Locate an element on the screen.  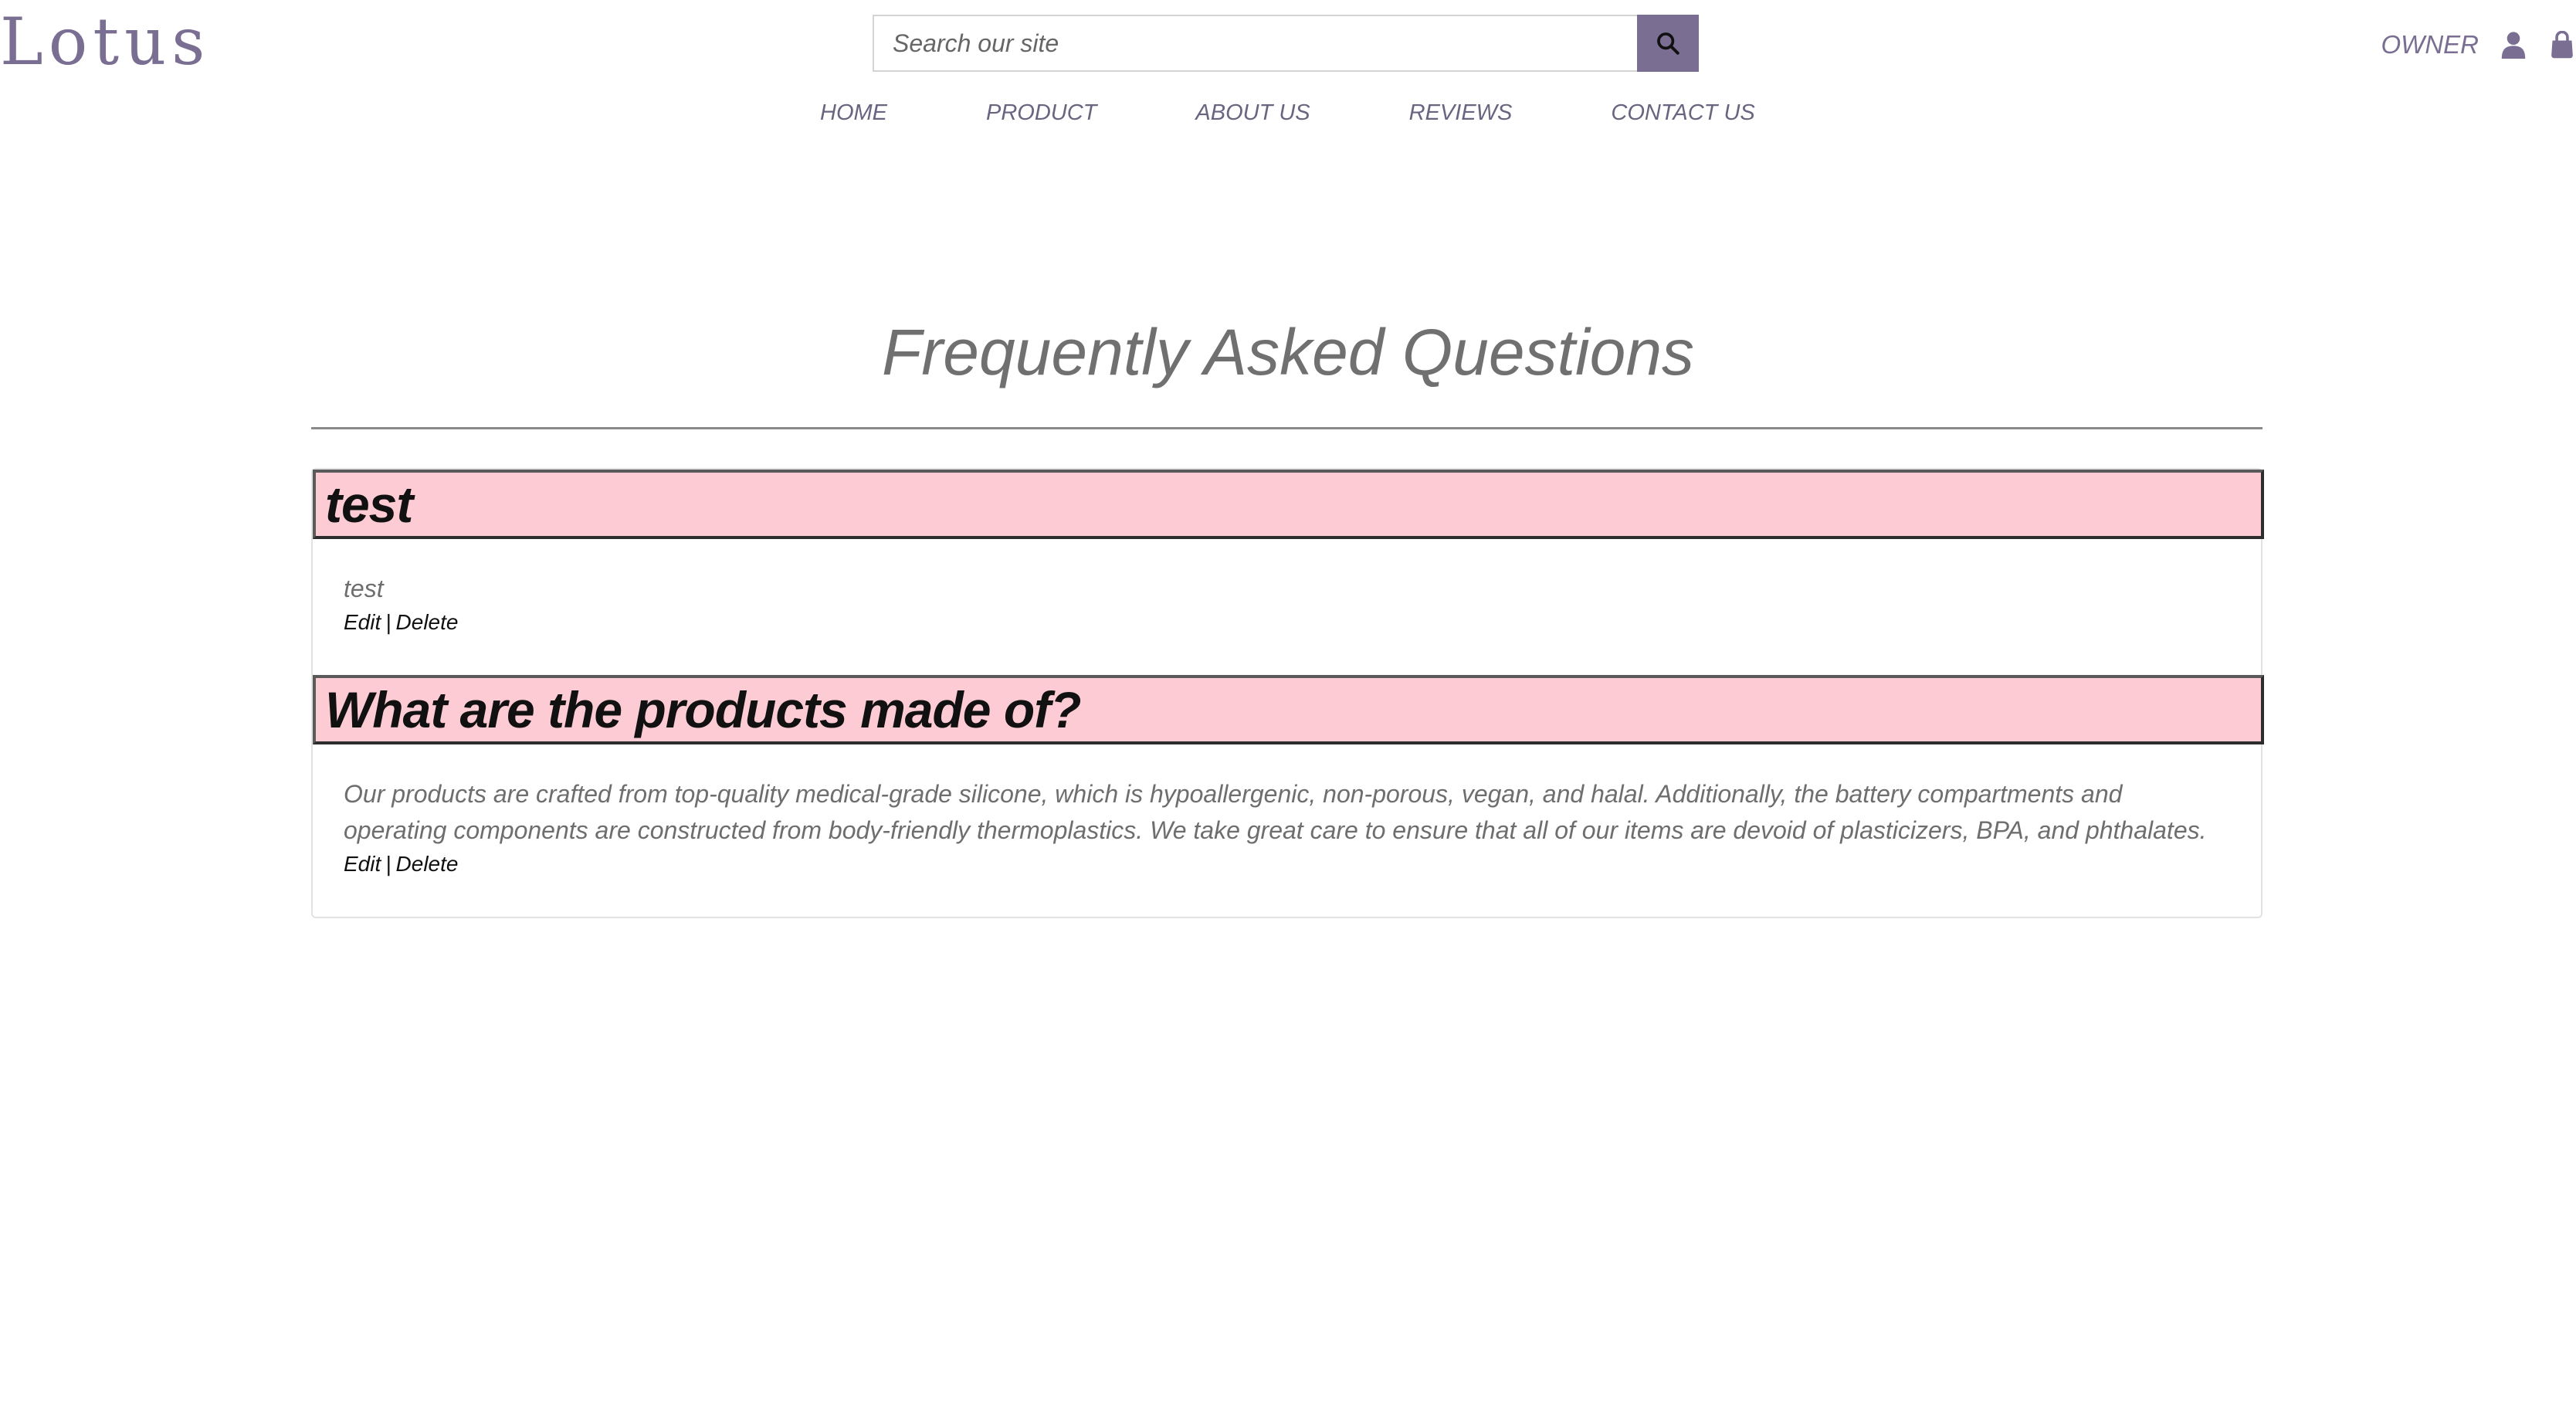
shopping-bag-icon is located at coordinates (2562, 45).